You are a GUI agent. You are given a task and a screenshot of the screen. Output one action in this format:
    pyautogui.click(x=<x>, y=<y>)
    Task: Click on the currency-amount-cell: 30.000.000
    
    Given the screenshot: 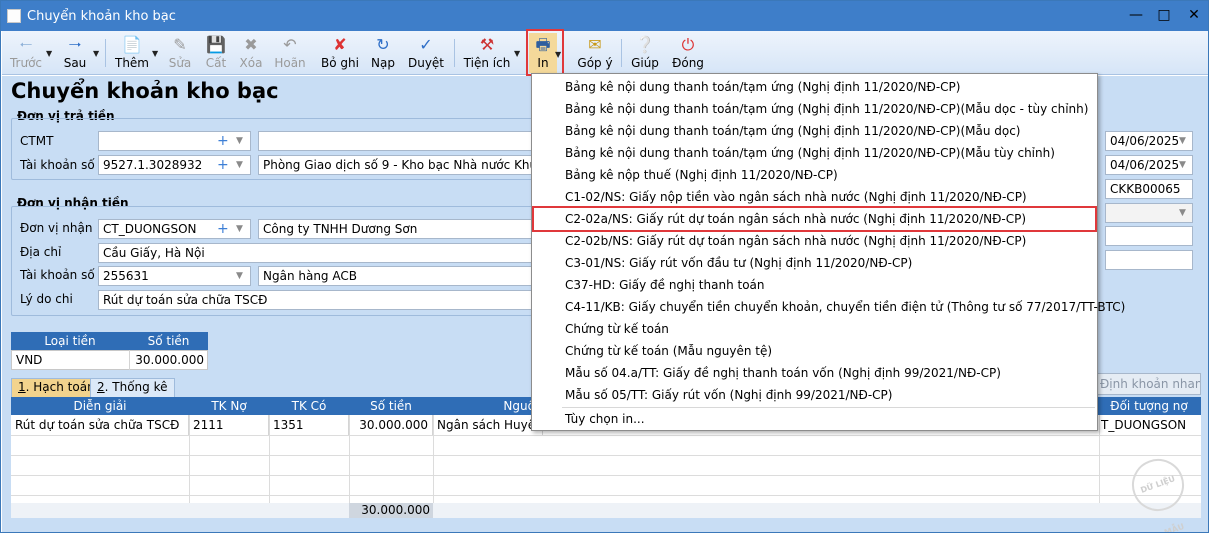 What is the action you would take?
    pyautogui.click(x=169, y=360)
    